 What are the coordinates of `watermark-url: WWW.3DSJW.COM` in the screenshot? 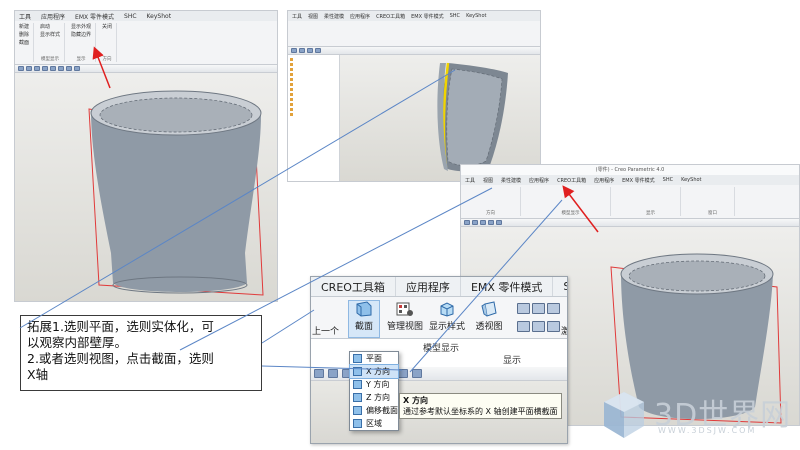 It's located at (707, 430).